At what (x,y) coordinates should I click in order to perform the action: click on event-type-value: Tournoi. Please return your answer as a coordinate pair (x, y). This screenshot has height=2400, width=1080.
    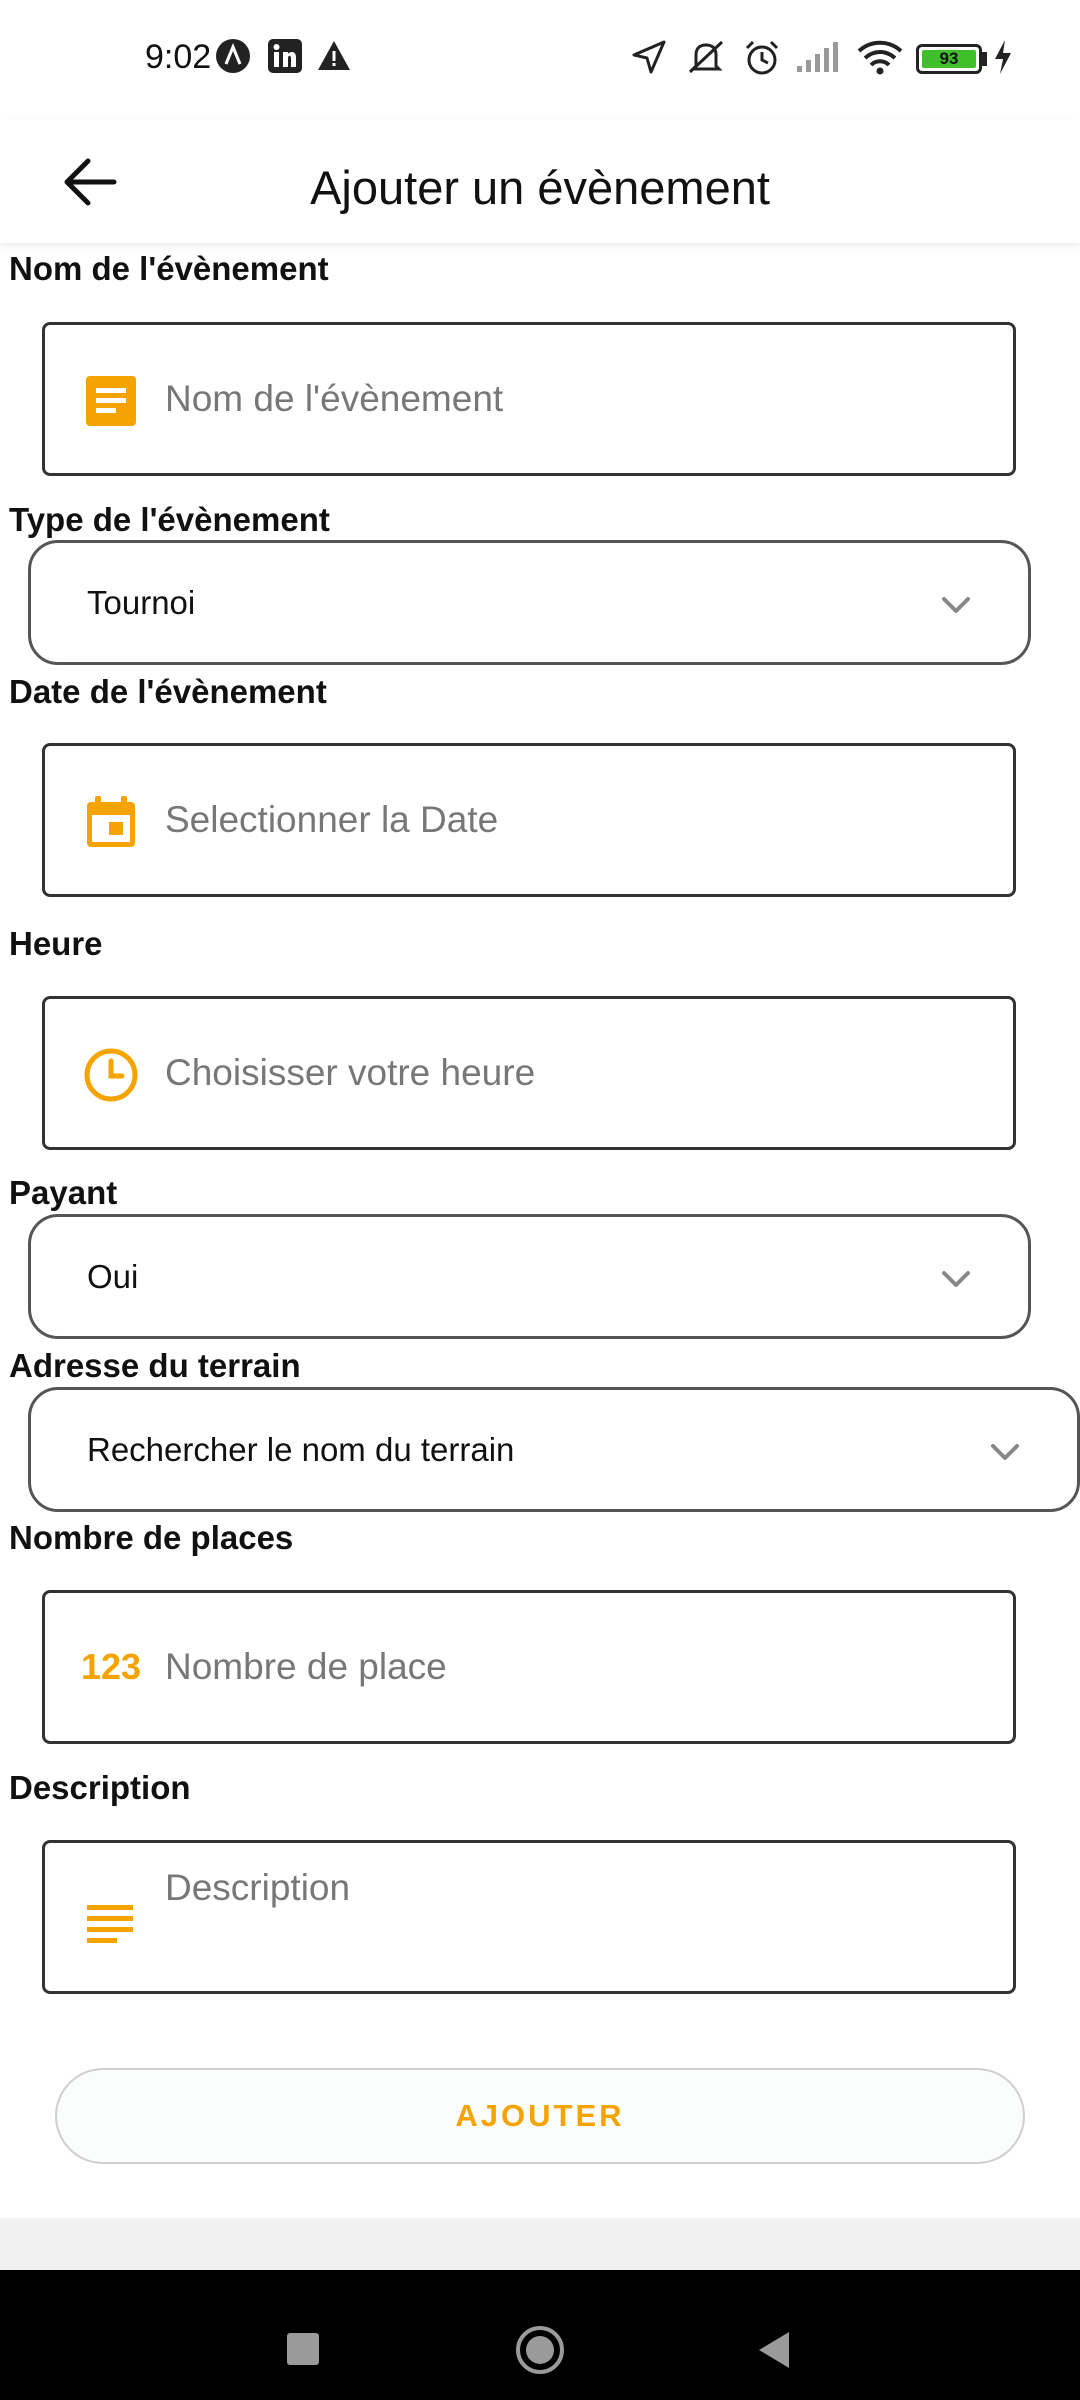
    Looking at the image, I should click on (141, 602).